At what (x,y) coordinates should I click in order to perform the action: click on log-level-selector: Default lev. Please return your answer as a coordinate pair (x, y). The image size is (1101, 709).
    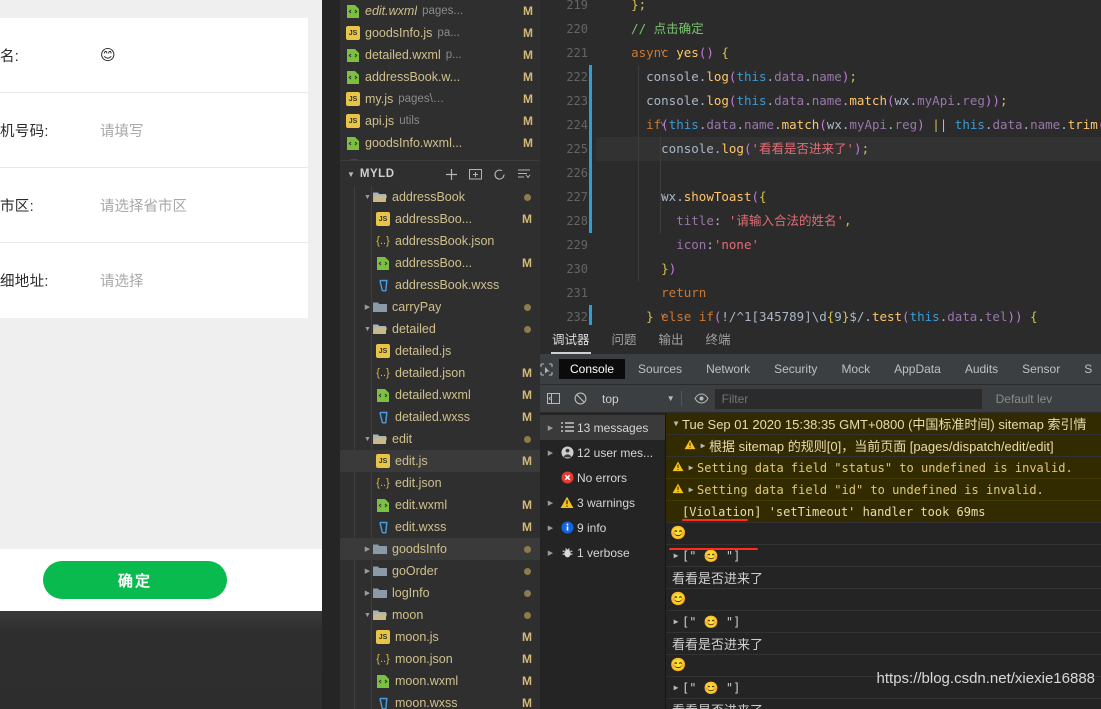
    Looking at the image, I should click on (1017, 399).